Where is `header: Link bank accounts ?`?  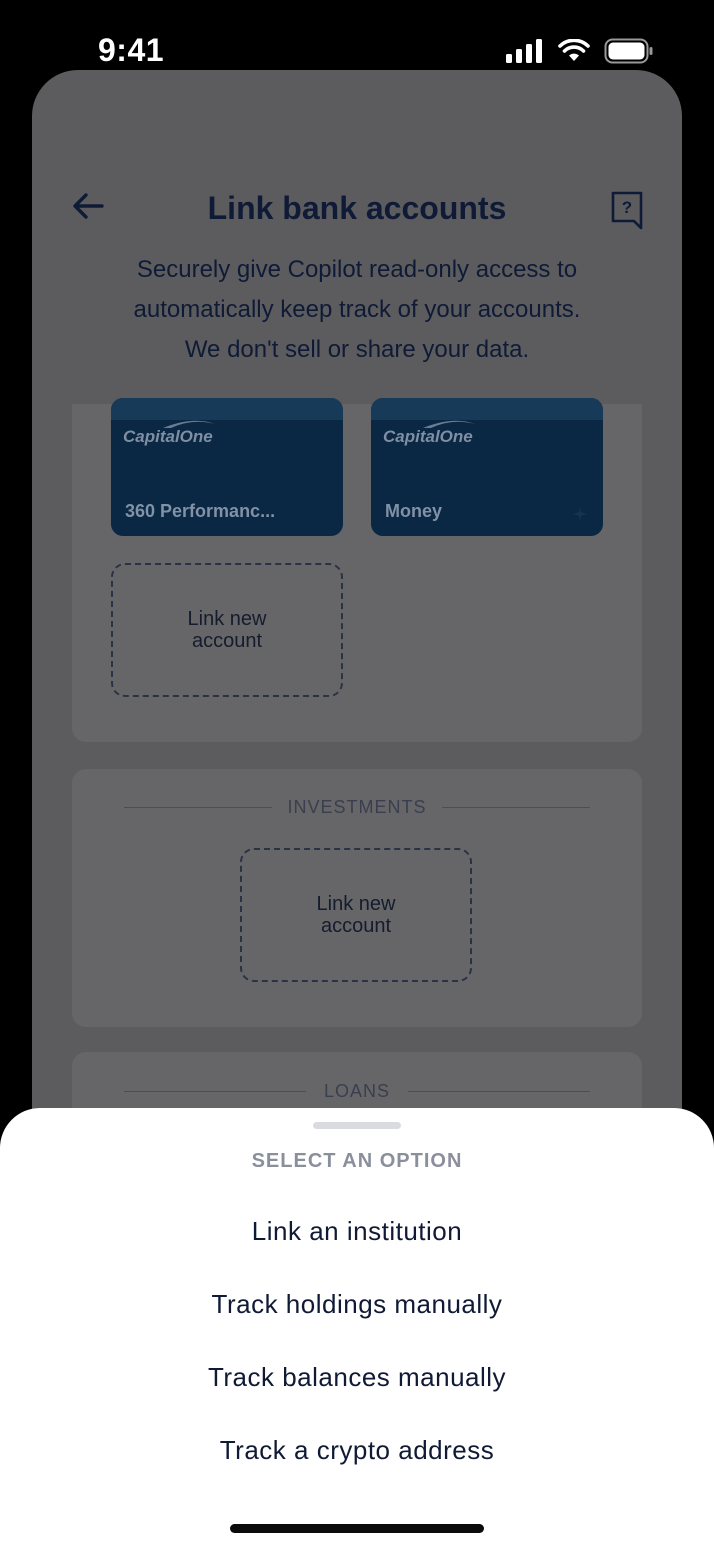 header: Link bank accounts ? is located at coordinates (357, 210).